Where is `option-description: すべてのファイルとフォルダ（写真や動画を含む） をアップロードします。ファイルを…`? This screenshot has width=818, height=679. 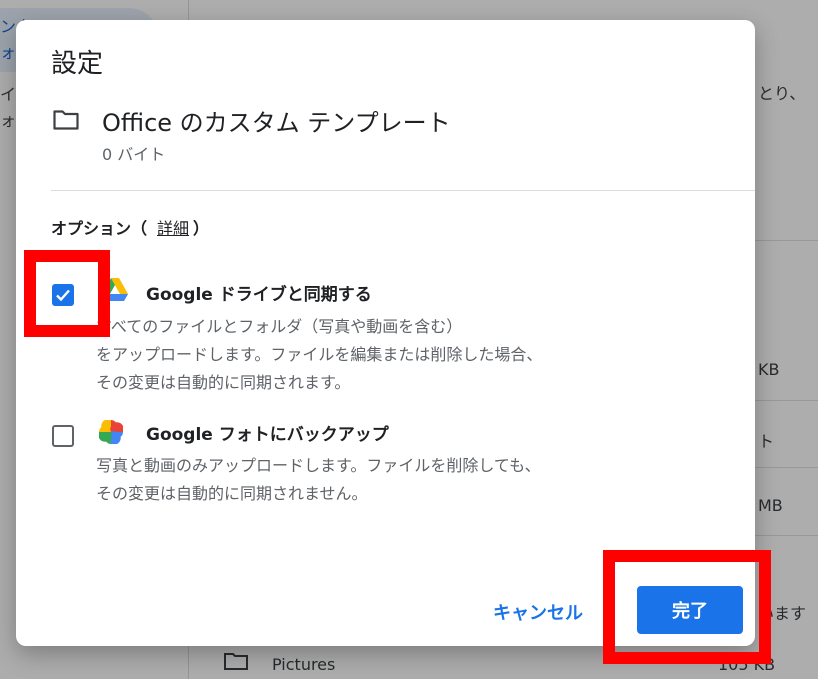
option-description: すべてのファイルとフォルダ（写真や動画を含む） をアップロードします。ファイルを… is located at coordinates (319, 355).